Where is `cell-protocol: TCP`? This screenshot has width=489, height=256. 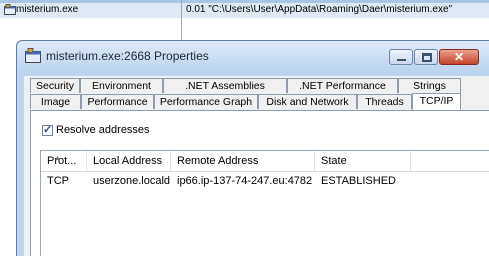 cell-protocol: TCP is located at coordinates (58, 181).